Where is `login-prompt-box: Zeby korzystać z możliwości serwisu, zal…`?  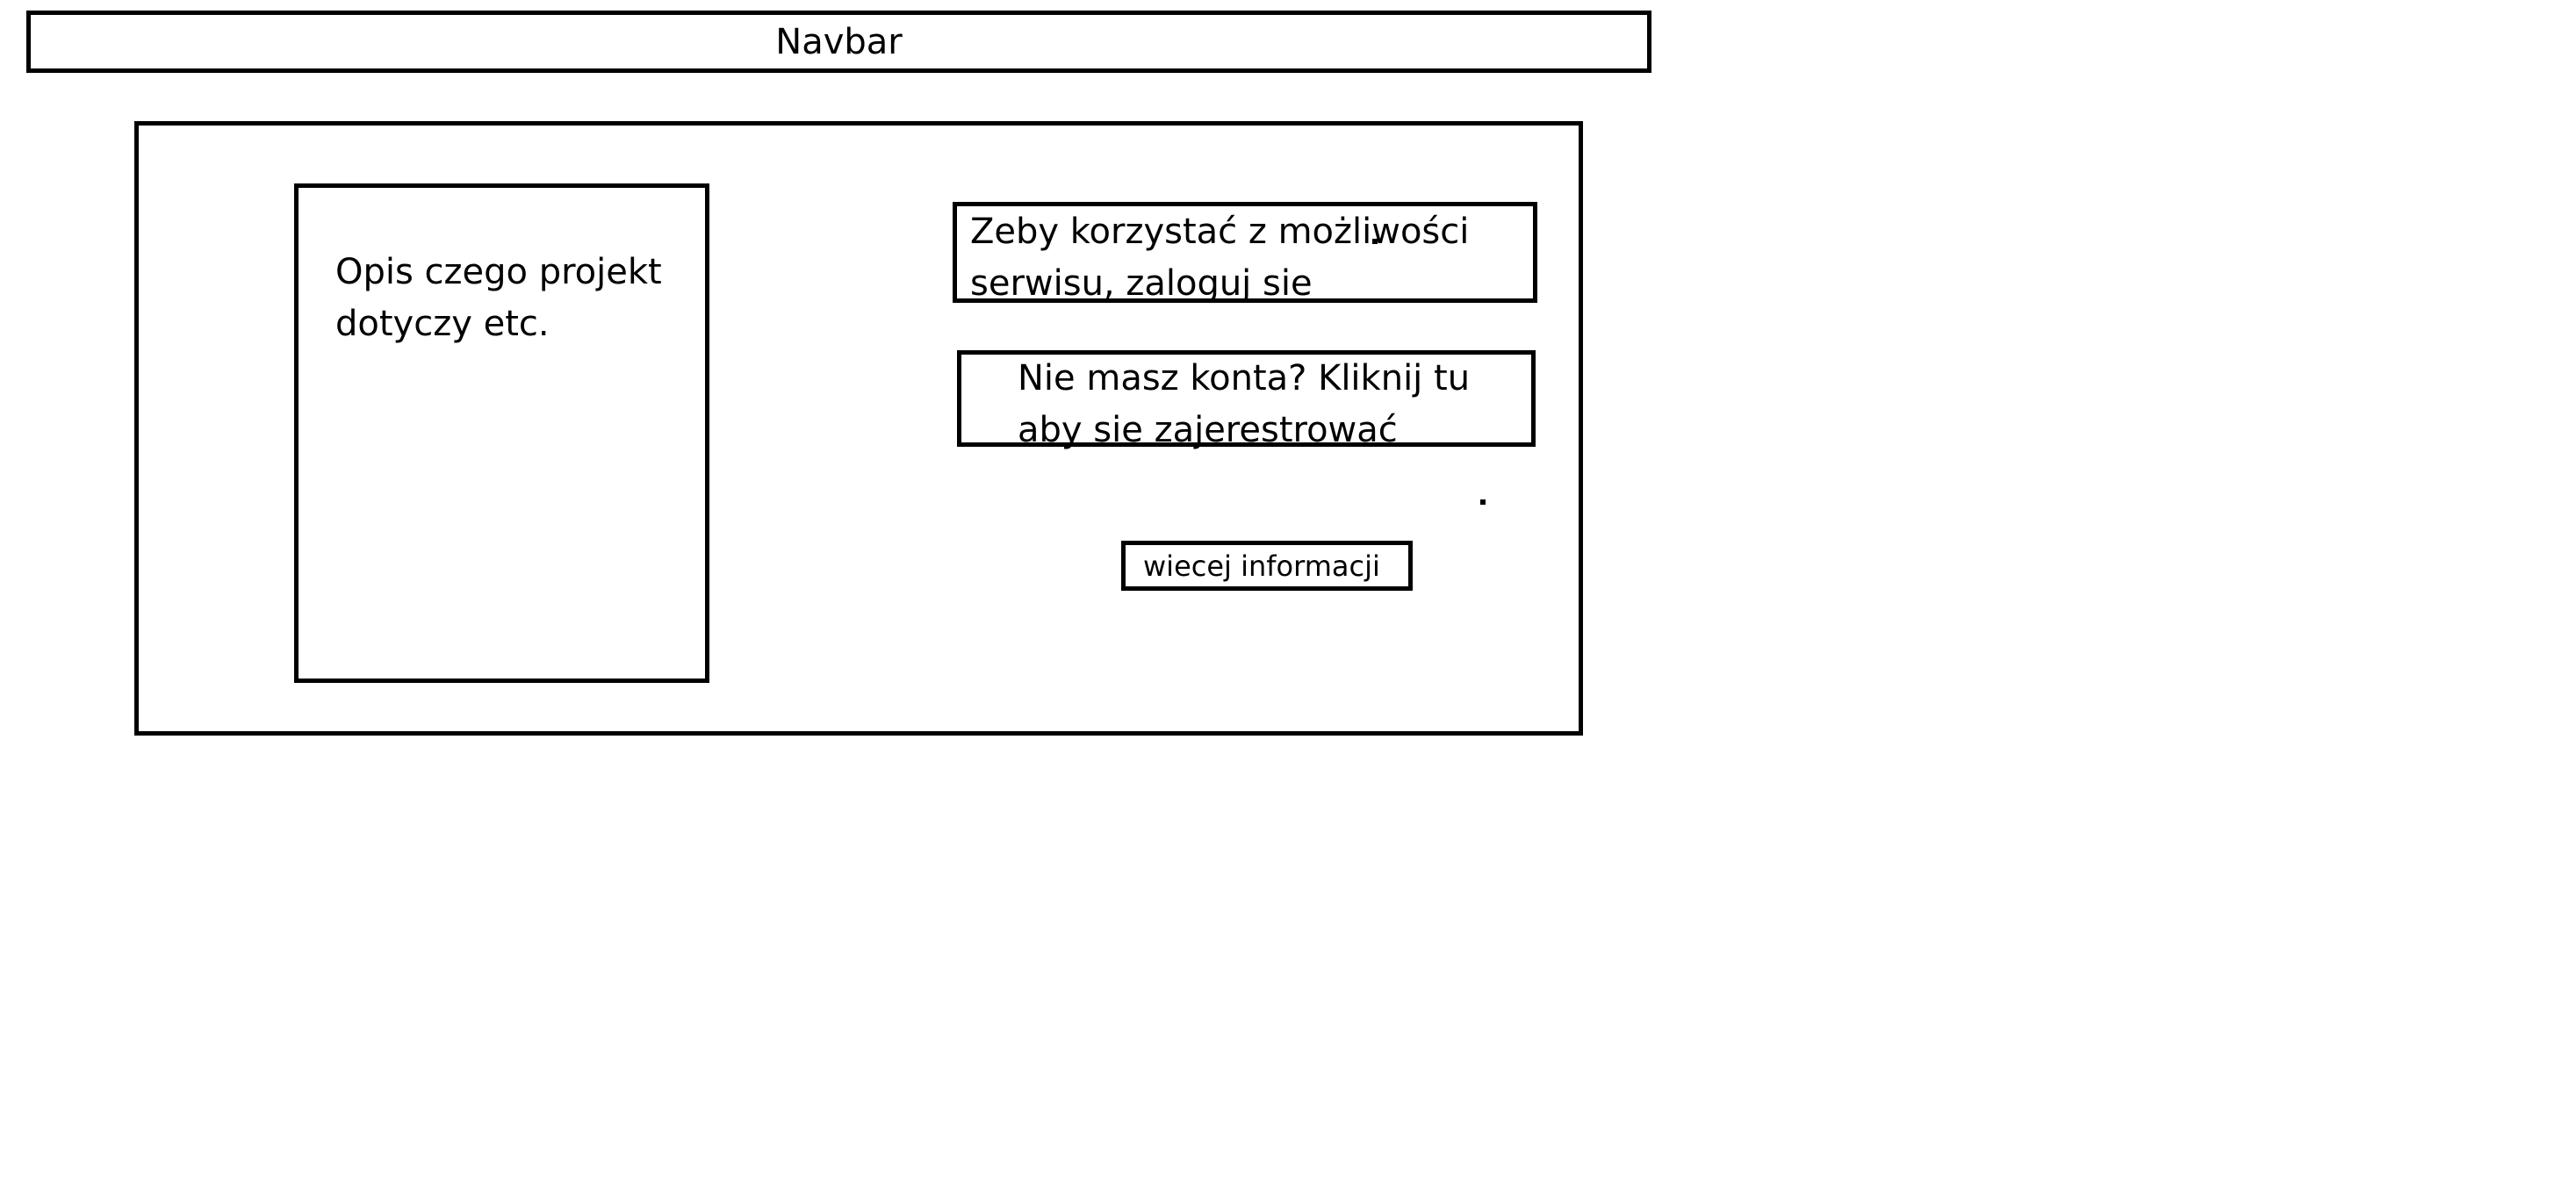 login-prompt-box: Zeby korzystać z możliwości serwisu, zal… is located at coordinates (1245, 253).